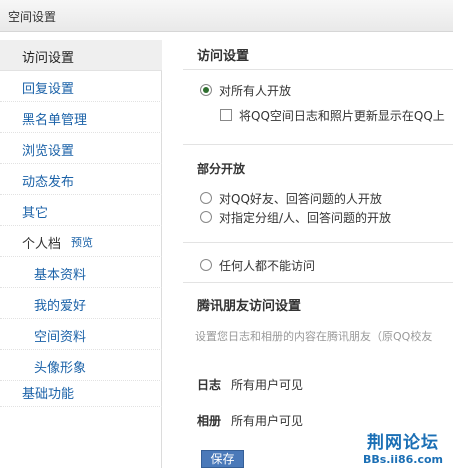 The width and height of the screenshot is (453, 468). Describe the element at coordinates (267, 420) in the screenshot. I see `album-permission-value: 所有用户可见` at that location.